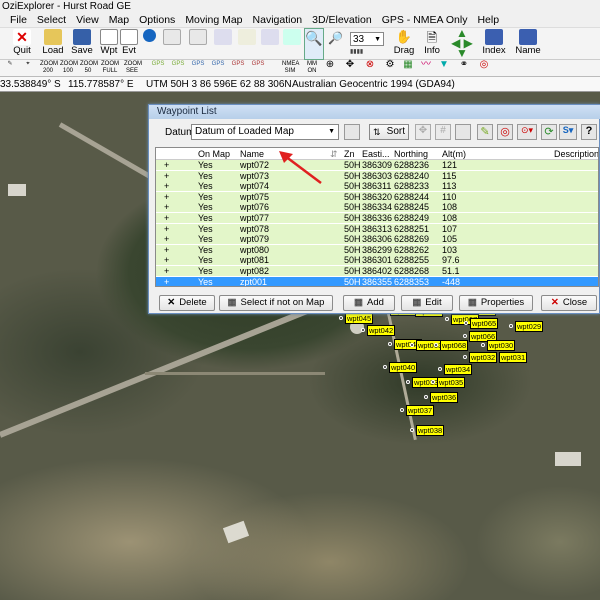 The height and width of the screenshot is (600, 600). Describe the element at coordinates (423, 132) in the screenshot. I see `move-icon-button: ✥` at that location.